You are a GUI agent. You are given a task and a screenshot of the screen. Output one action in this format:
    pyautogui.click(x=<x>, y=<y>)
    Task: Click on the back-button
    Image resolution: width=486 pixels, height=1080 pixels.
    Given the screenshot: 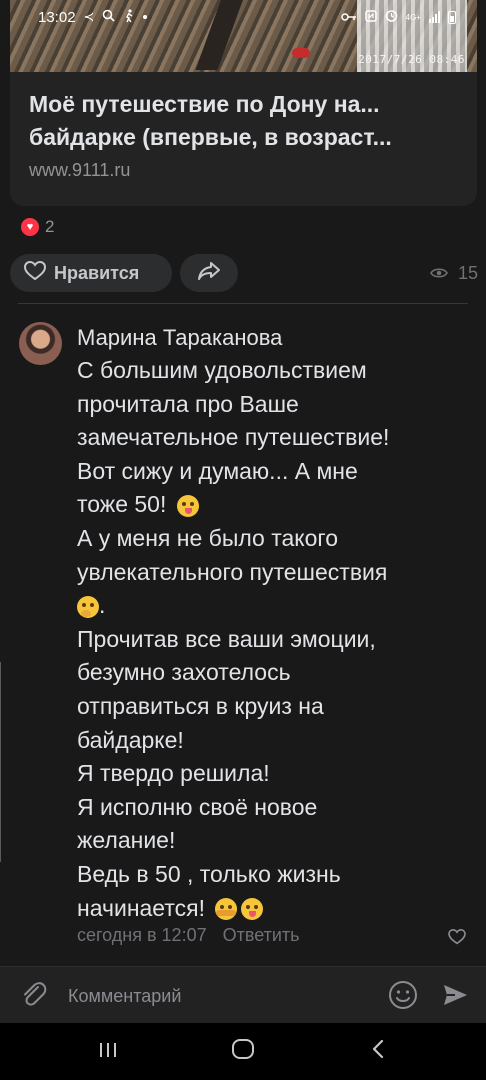 What is the action you would take?
    pyautogui.click(x=378, y=1052)
    